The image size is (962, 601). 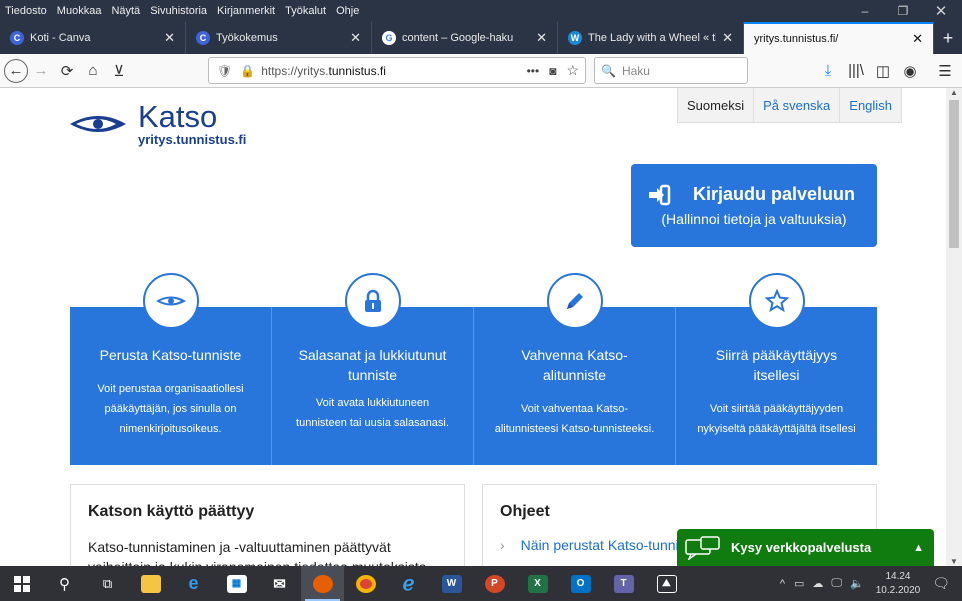 I want to click on network-icon: 🖵, so click(x=836, y=583).